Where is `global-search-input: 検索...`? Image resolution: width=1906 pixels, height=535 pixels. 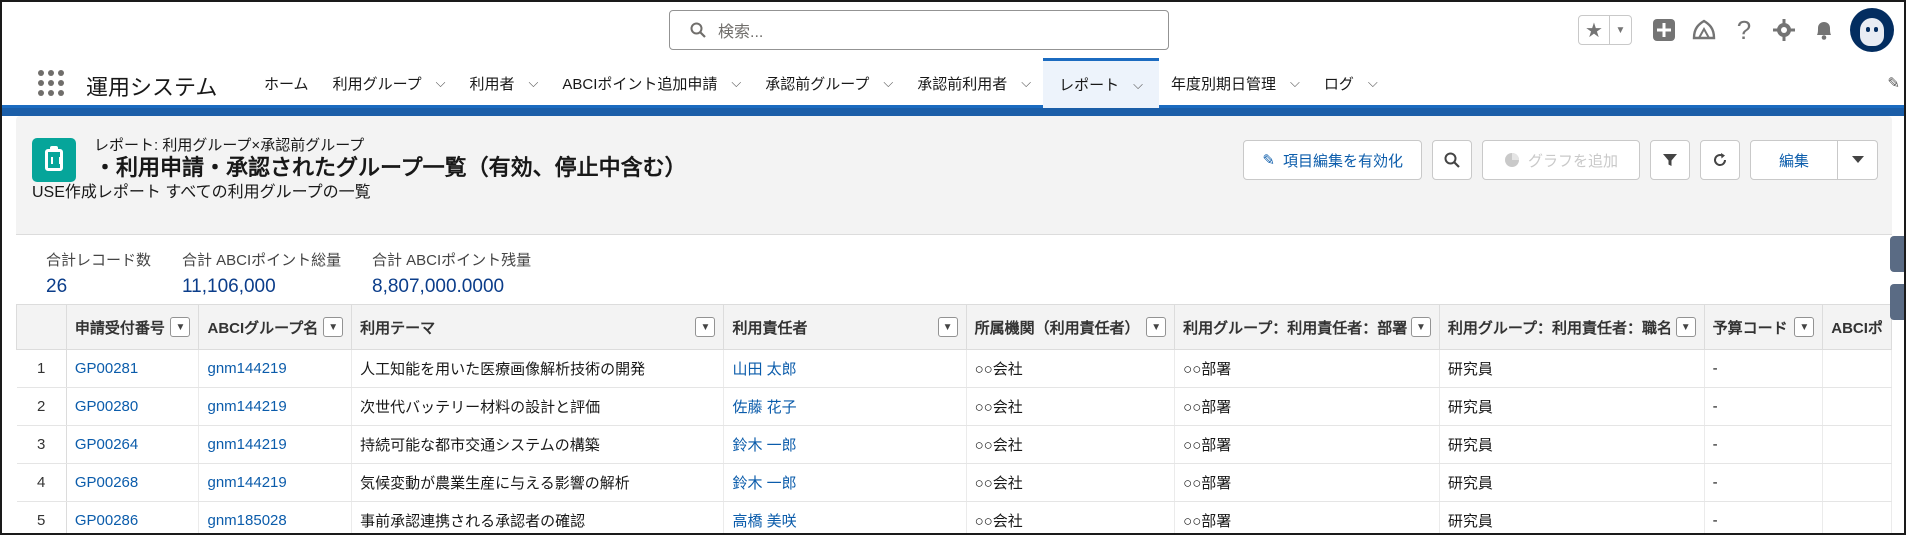 global-search-input: 検索... is located at coordinates (919, 30).